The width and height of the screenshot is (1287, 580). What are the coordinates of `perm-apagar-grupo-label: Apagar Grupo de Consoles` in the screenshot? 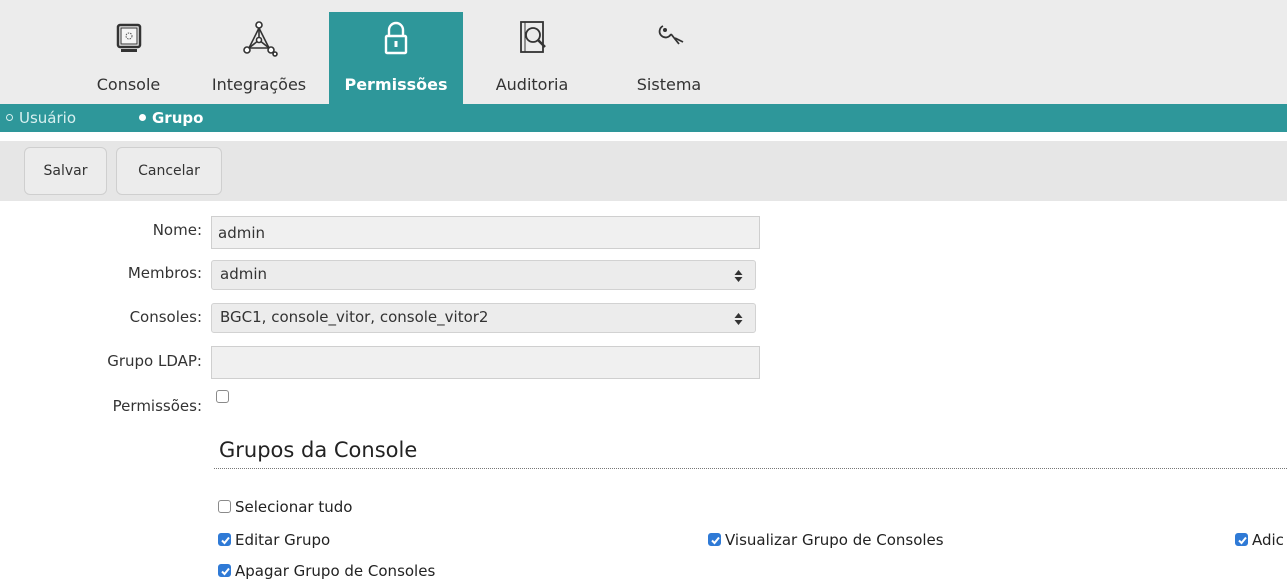 It's located at (335, 571).